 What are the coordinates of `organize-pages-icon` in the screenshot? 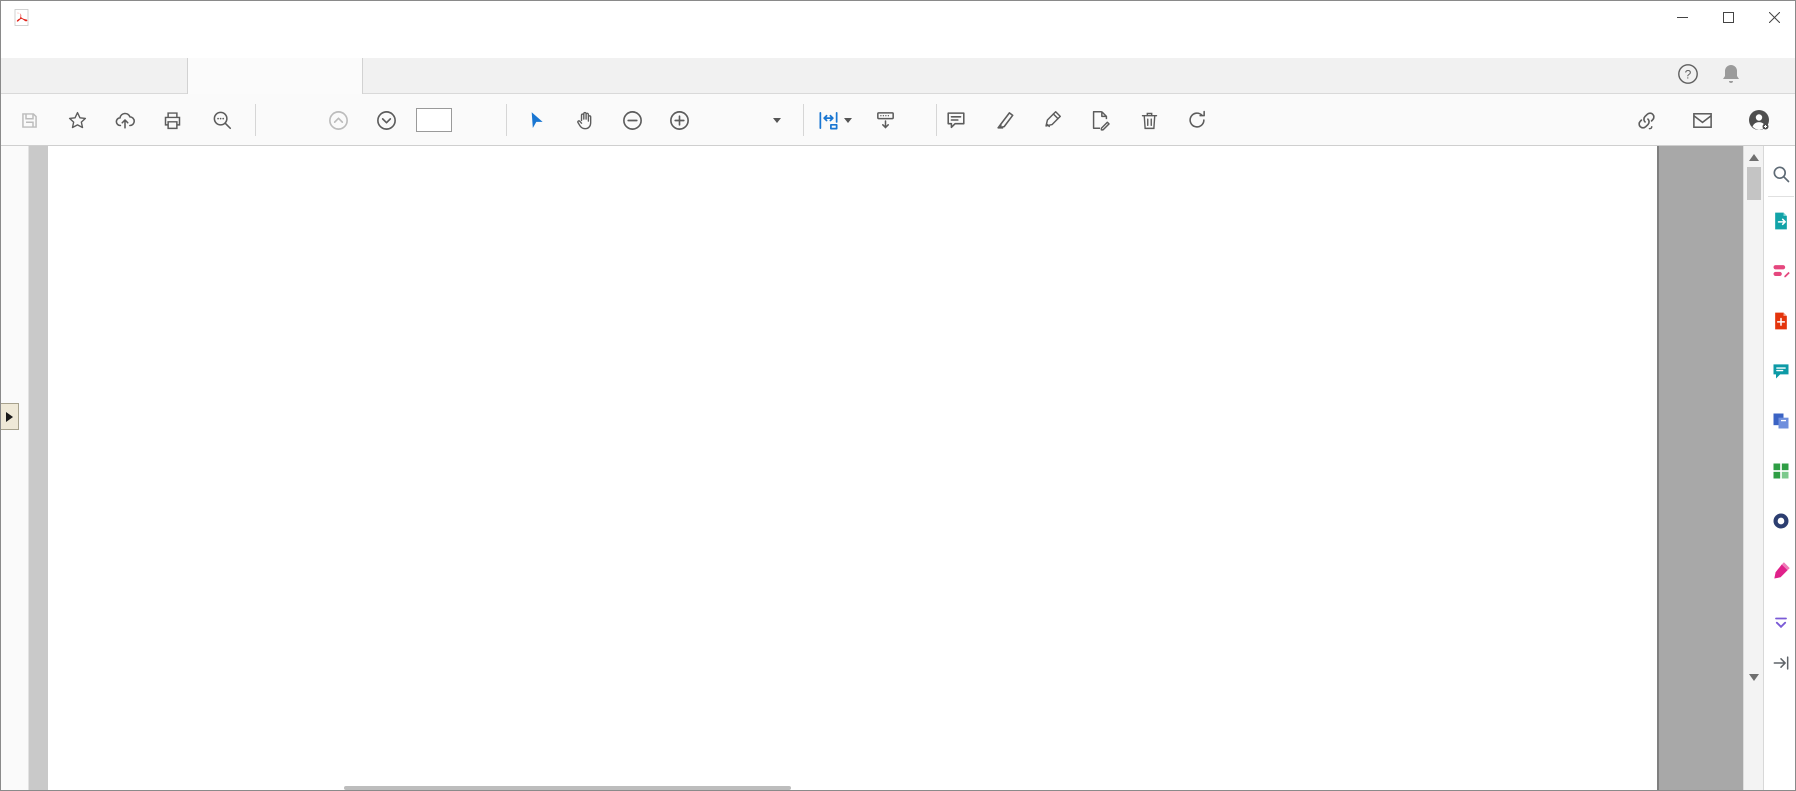 It's located at (1781, 471).